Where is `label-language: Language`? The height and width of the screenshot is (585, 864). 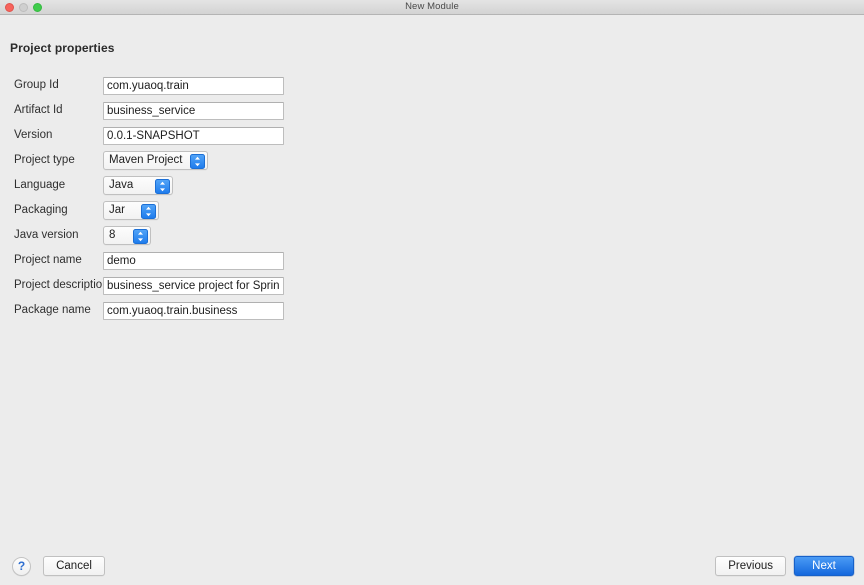 label-language: Language is located at coordinates (40, 184).